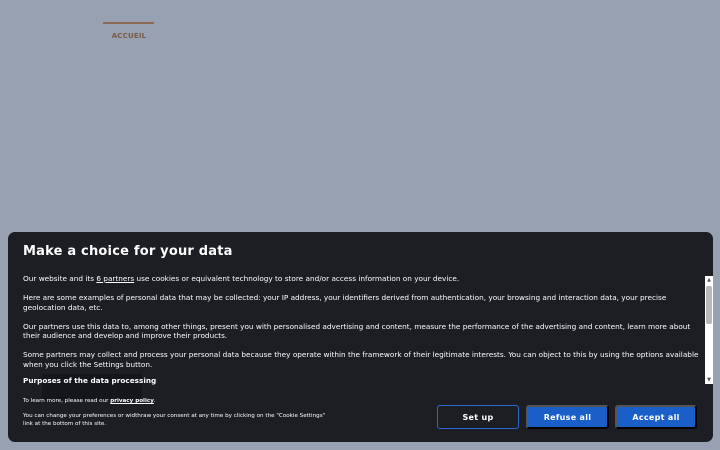 The image size is (720, 450). What do you see at coordinates (67, 401) in the screenshot?
I see `learn-more-prefix: To learn more, please read our` at bounding box center [67, 401].